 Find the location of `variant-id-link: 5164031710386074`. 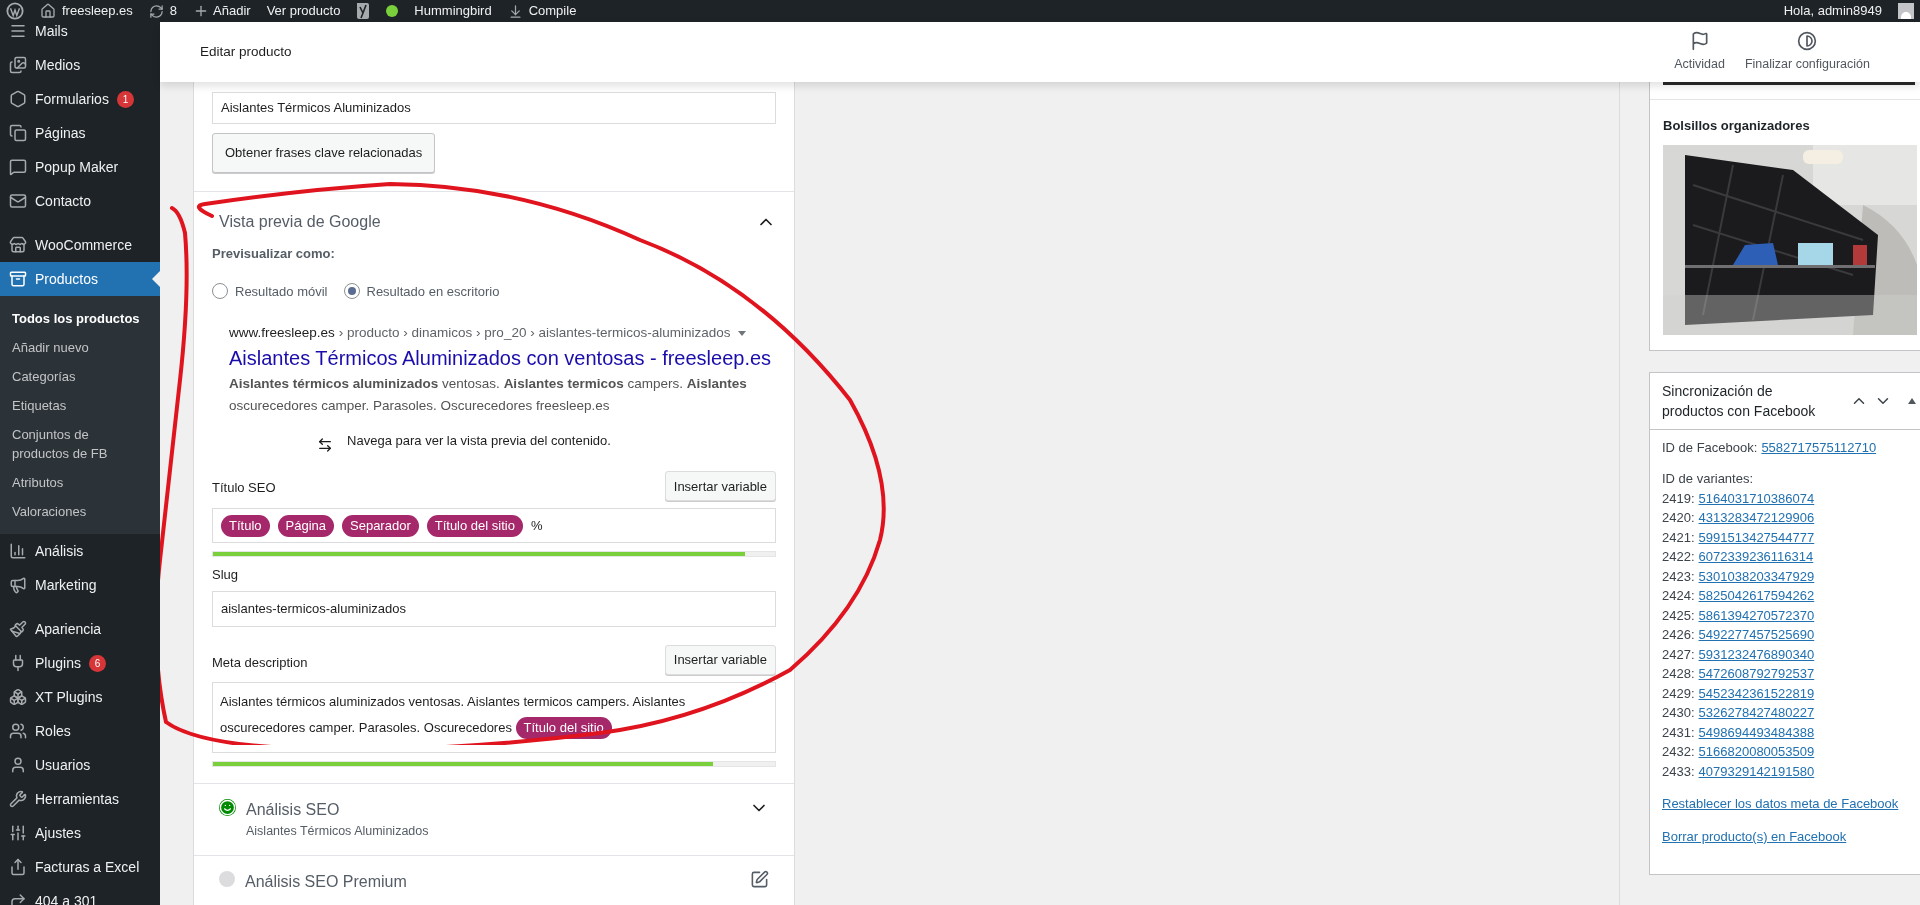

variant-id-link: 5164031710386074 is located at coordinates (1756, 498).